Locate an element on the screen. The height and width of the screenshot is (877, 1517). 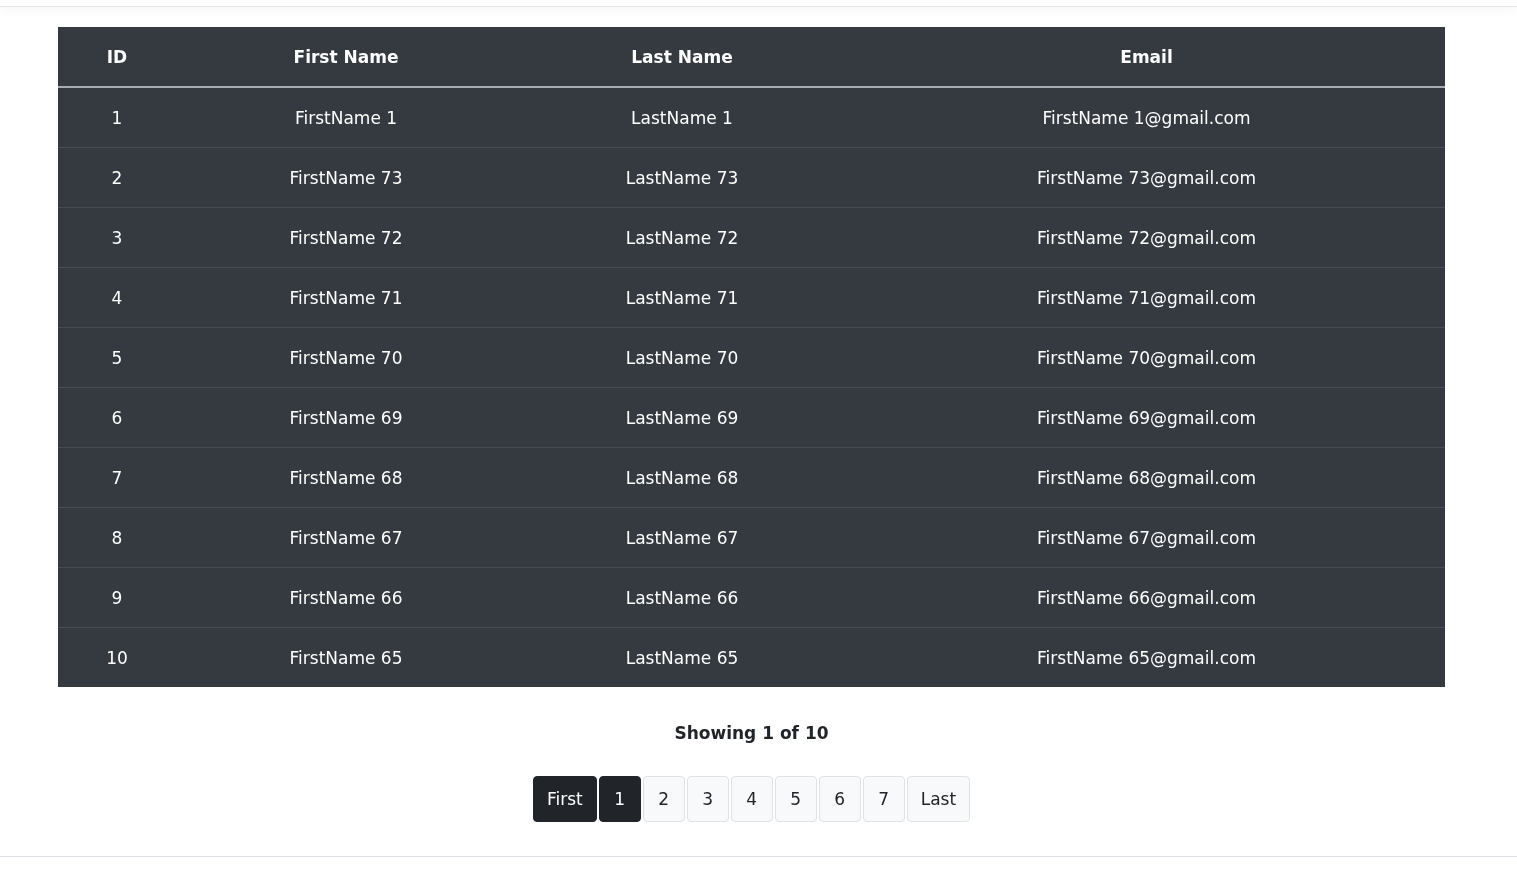
table-cell: FirstName 69@gmail.com is located at coordinates (1146, 417).